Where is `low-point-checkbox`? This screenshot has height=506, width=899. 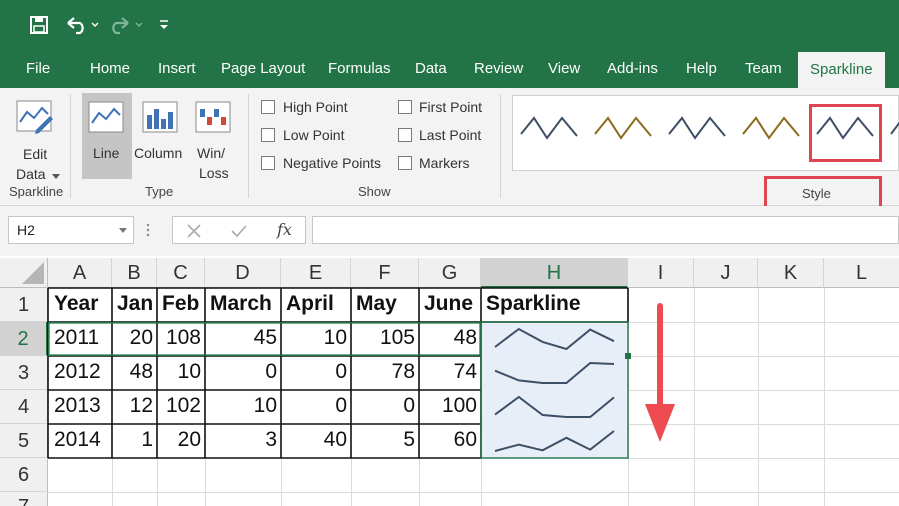 low-point-checkbox is located at coordinates (268, 135).